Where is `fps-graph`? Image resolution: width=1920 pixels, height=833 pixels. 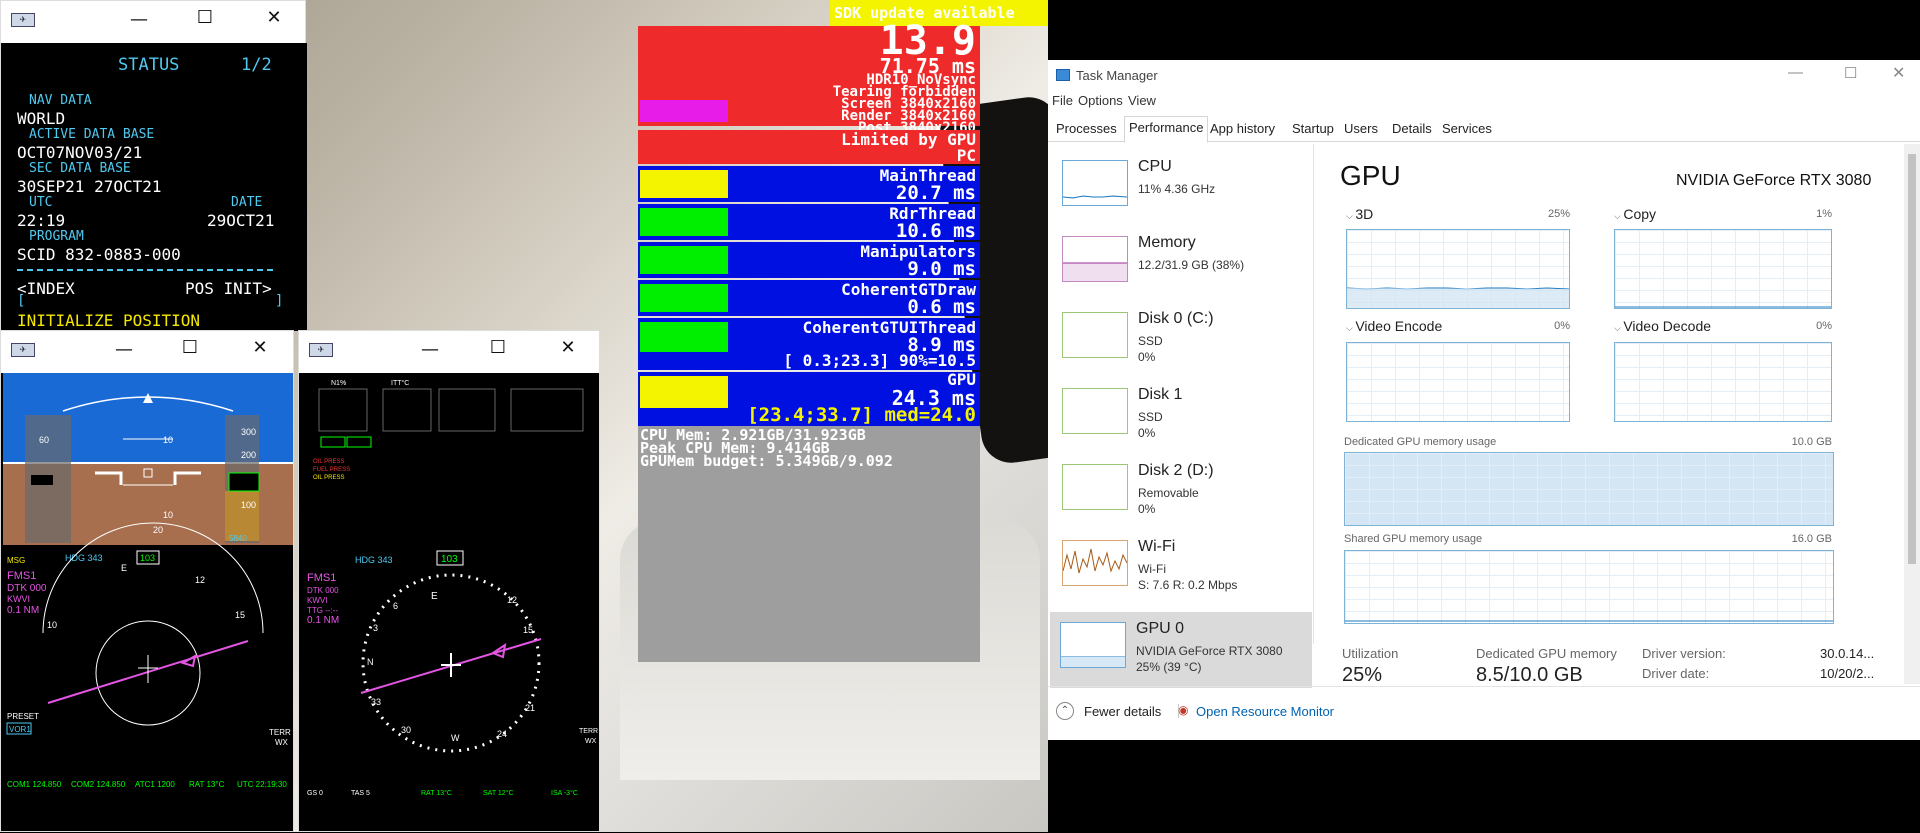
fps-graph is located at coordinates (684, 111).